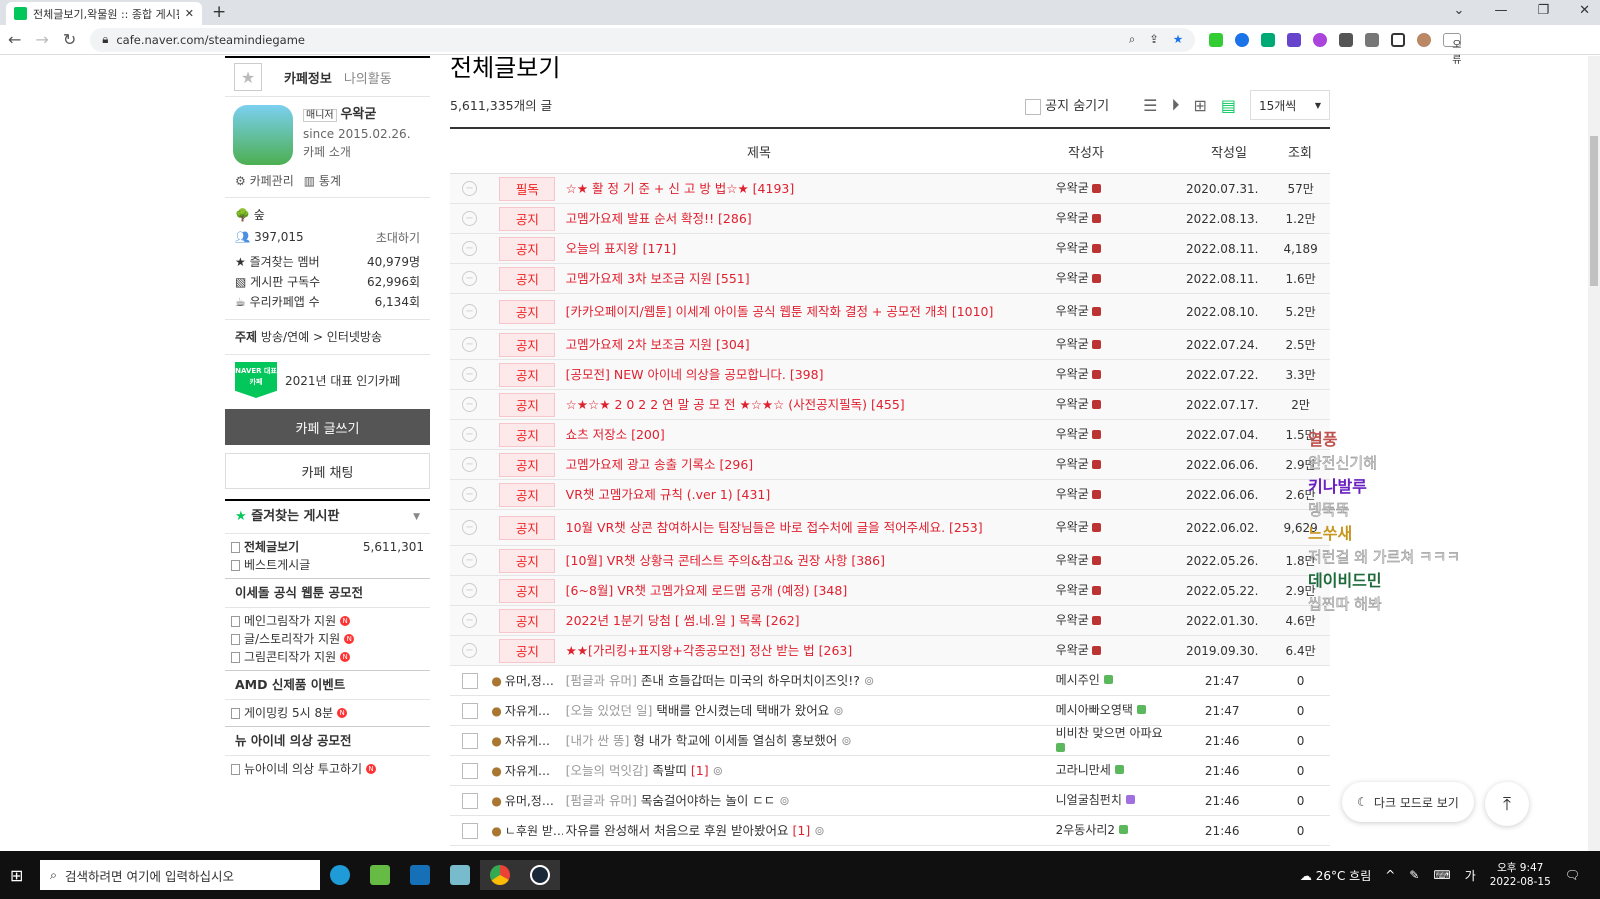 The image size is (1600, 899). Describe the element at coordinates (1441, 875) in the screenshot. I see `keyboard-icon: ⌨` at that location.